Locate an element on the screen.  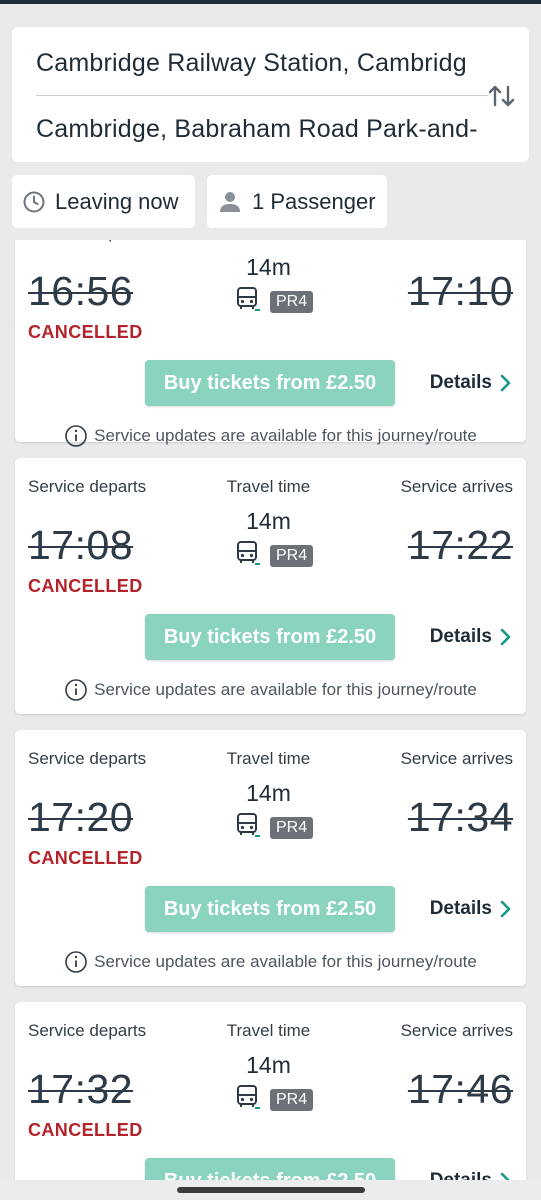
arrival-time: 17:46 is located at coordinates (460, 1089).